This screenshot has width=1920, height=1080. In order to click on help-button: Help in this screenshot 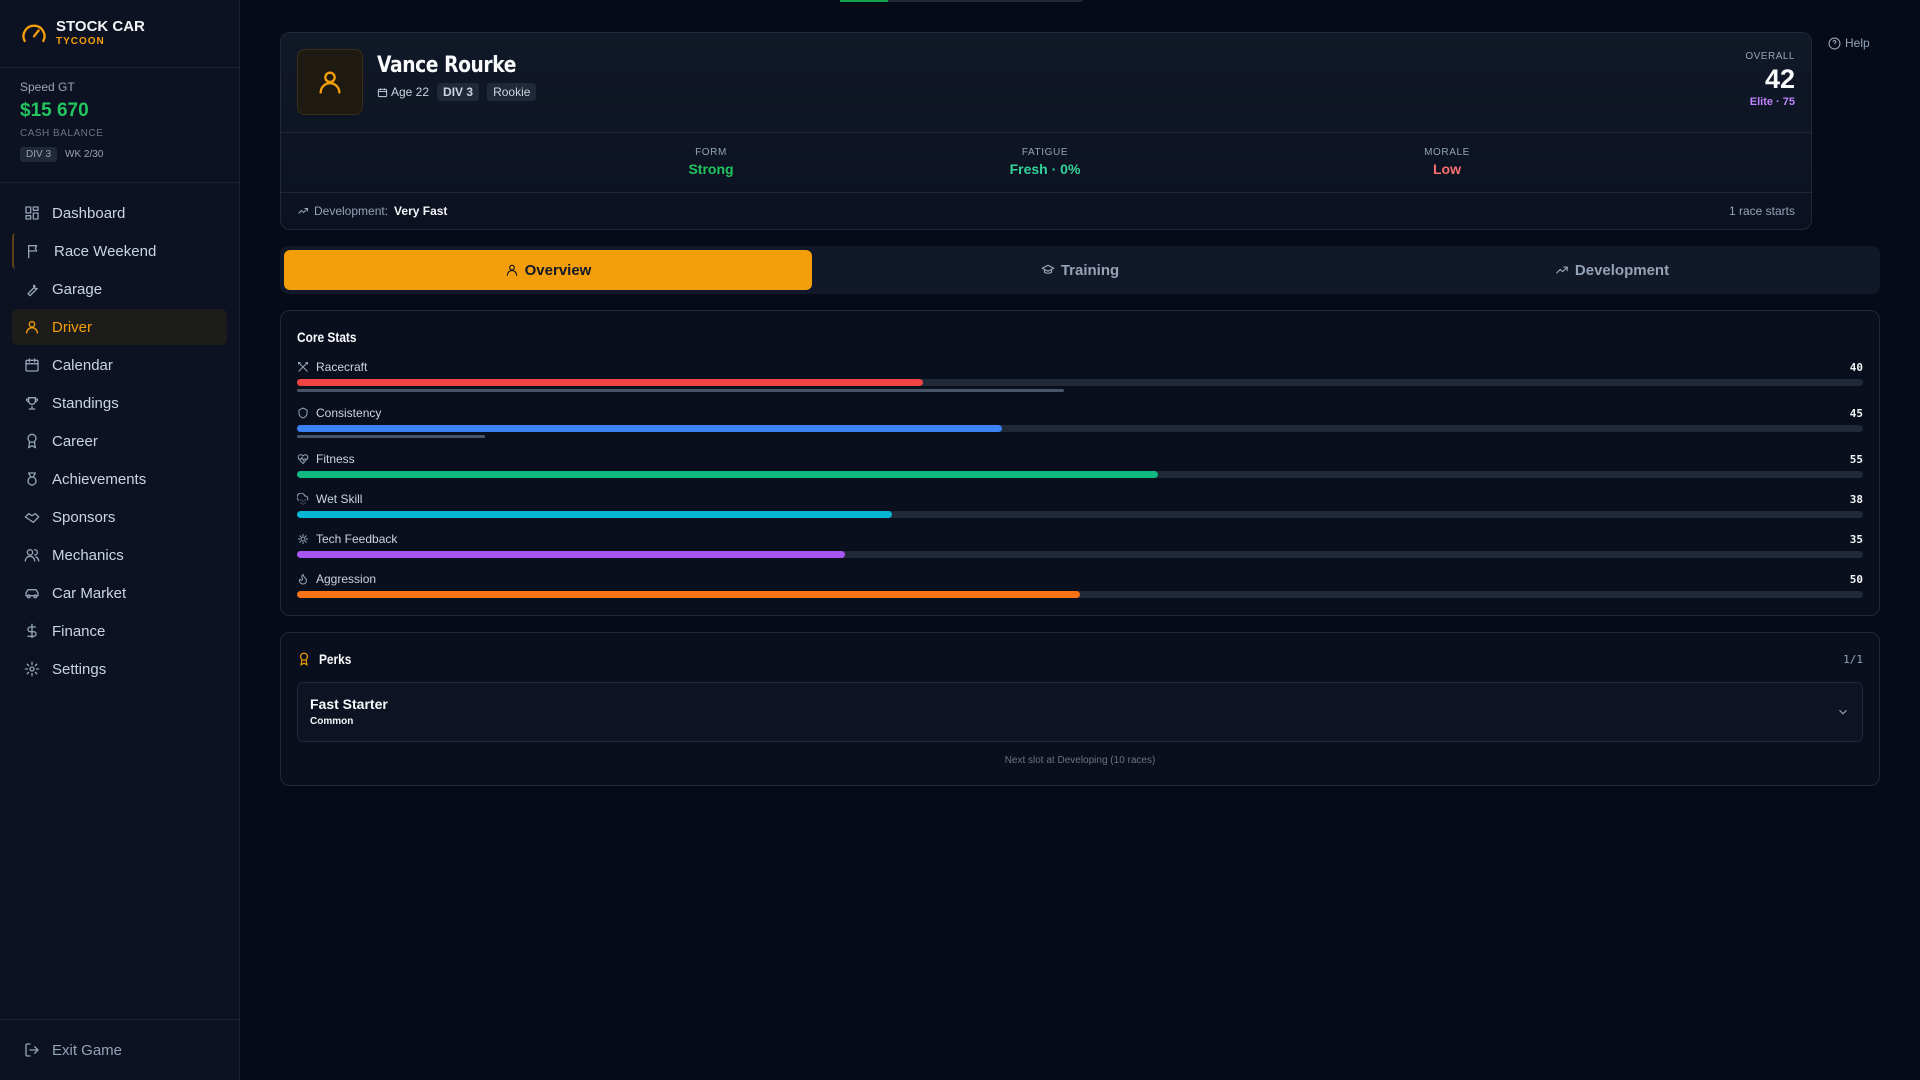, I will do `click(1849, 43)`.